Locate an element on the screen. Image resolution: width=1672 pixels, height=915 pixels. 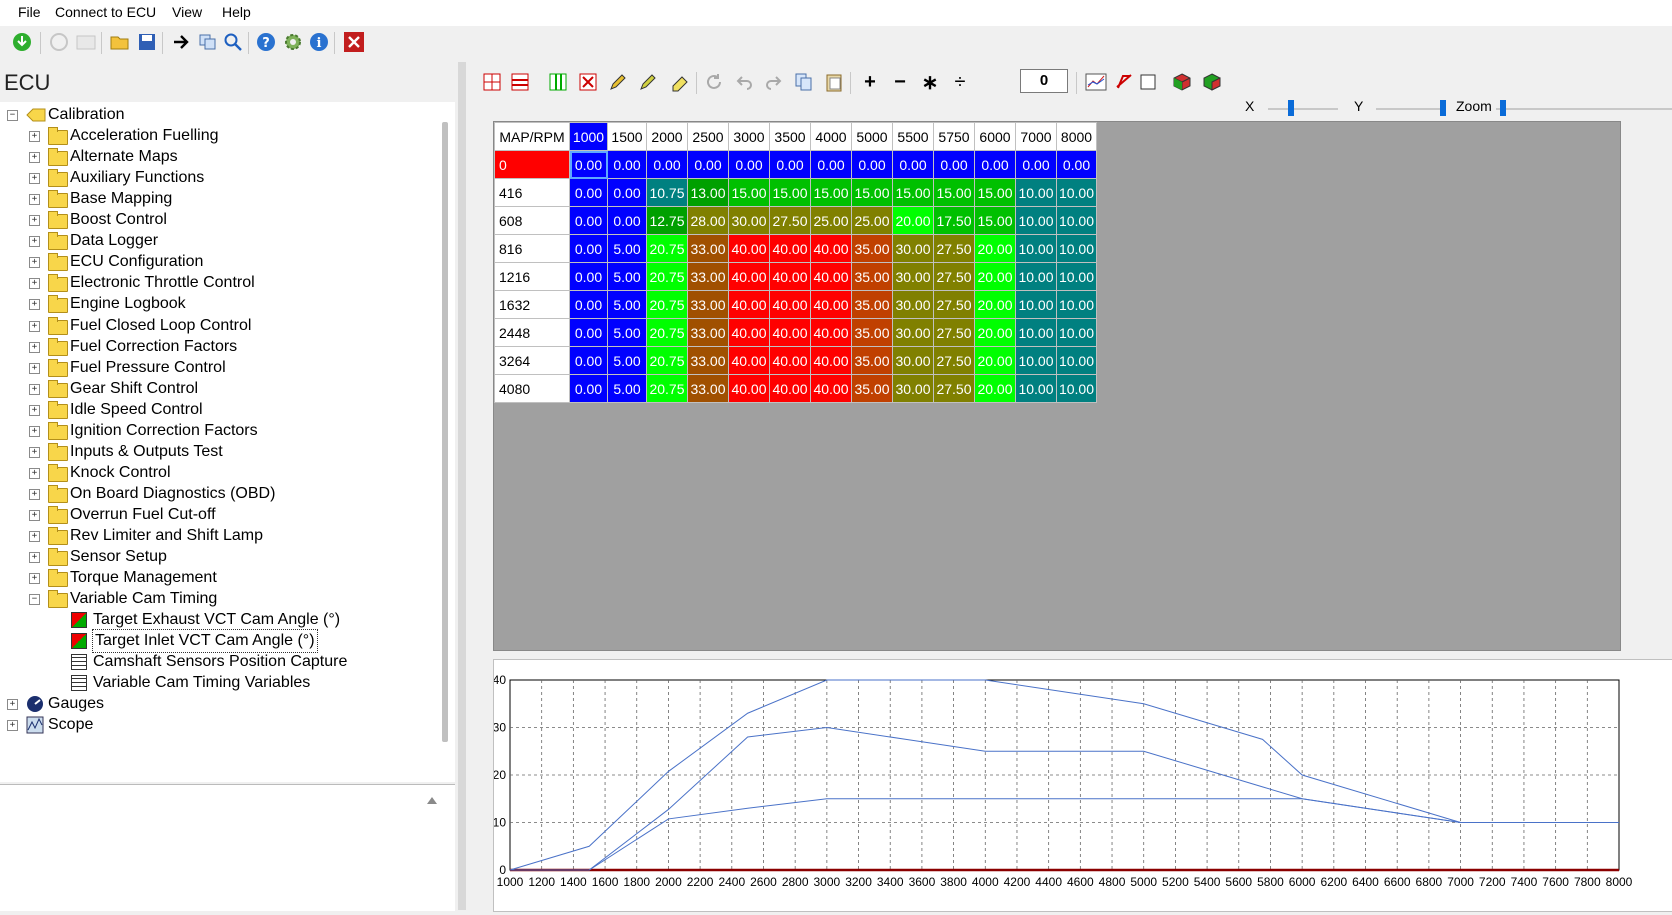
connect-icon is located at coordinates (22, 42).